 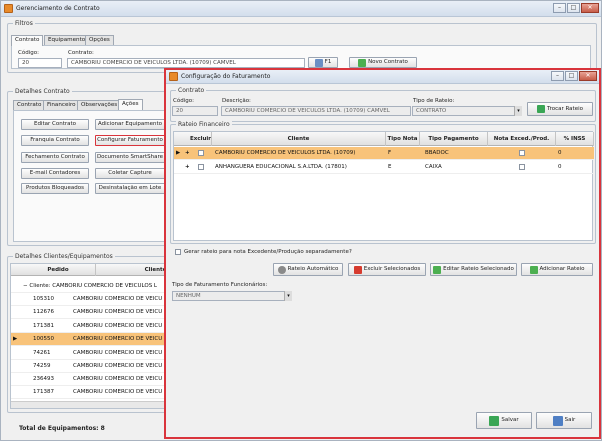 I want to click on col-cliente: Cliente, so click(x=299, y=139).